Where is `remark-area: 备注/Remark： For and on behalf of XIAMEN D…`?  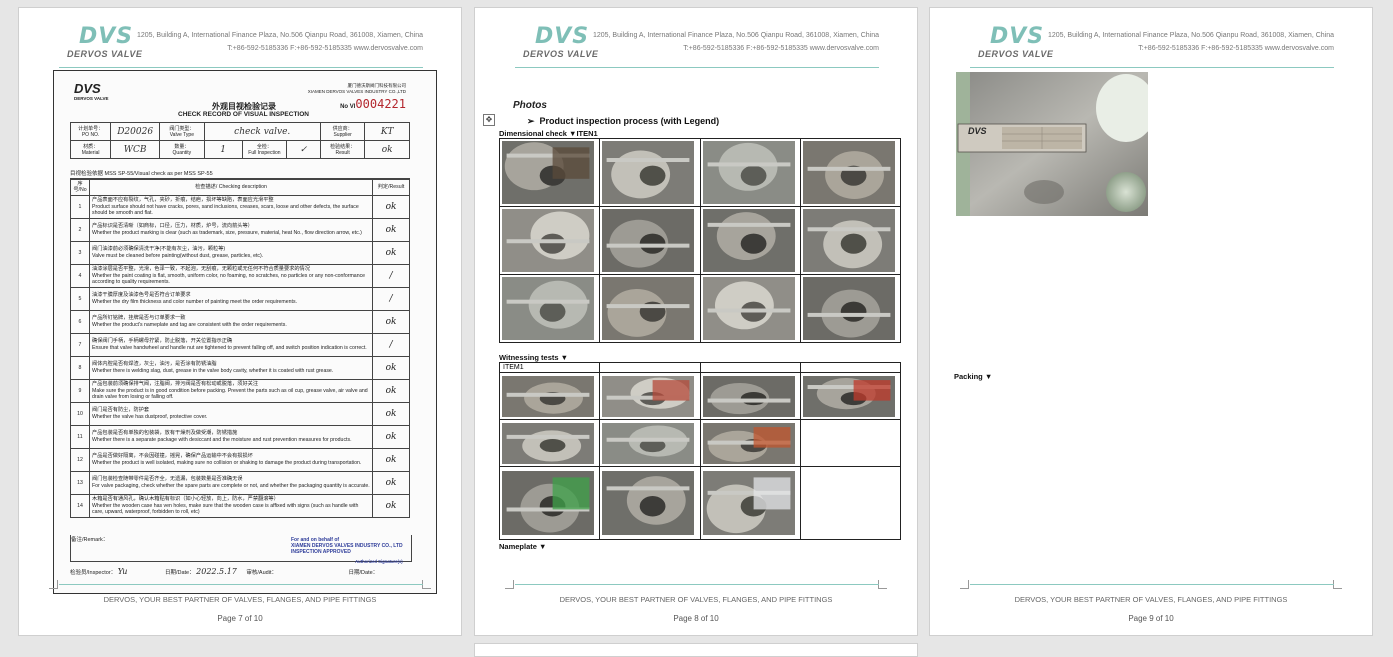 remark-area: 备注/Remark： For and on behalf of XIAMEN D… is located at coordinates (241, 550).